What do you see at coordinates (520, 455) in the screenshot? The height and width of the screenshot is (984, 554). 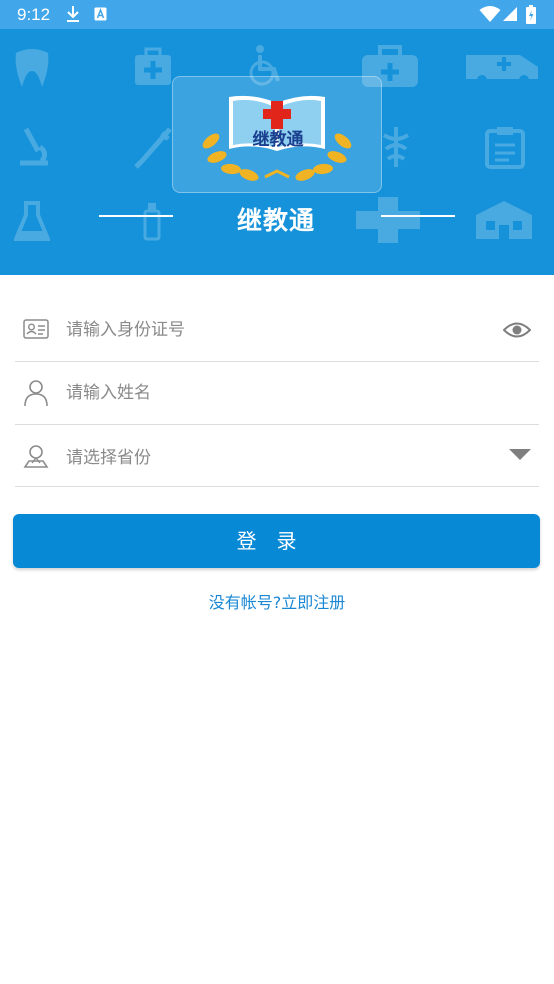 I see `dropdown-arrow-icon` at bounding box center [520, 455].